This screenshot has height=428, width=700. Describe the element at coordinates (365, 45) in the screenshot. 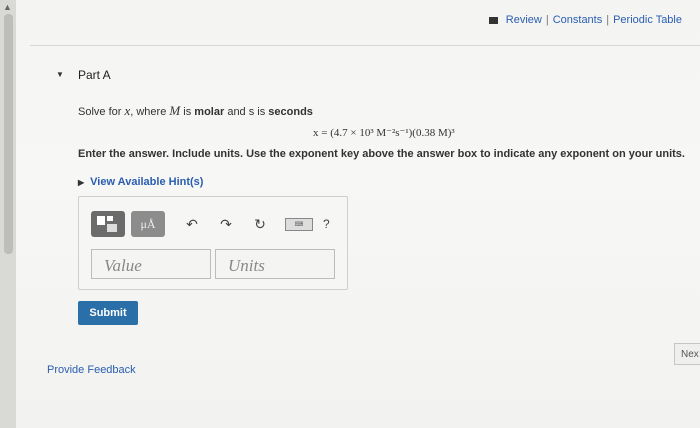

I see `header-divider` at that location.